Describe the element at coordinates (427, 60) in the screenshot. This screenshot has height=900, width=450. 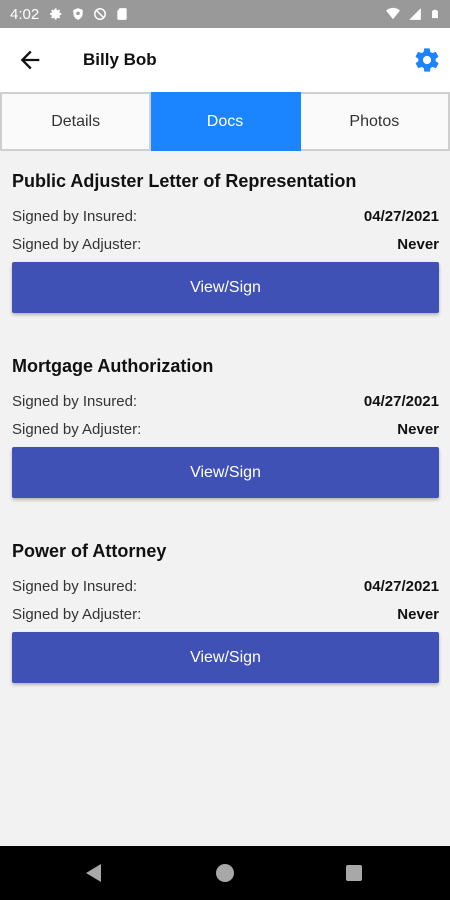
I see `settings-gear-icon` at that location.